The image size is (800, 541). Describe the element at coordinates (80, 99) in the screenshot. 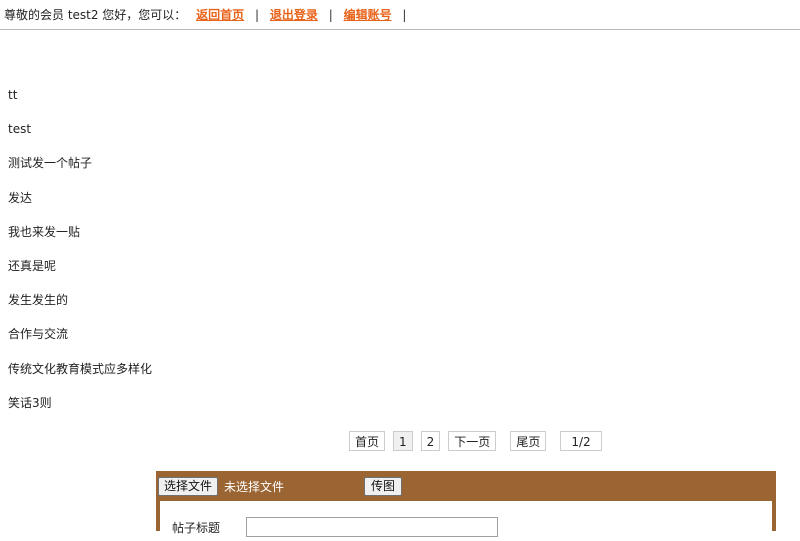

I see `post-item: tt` at that location.